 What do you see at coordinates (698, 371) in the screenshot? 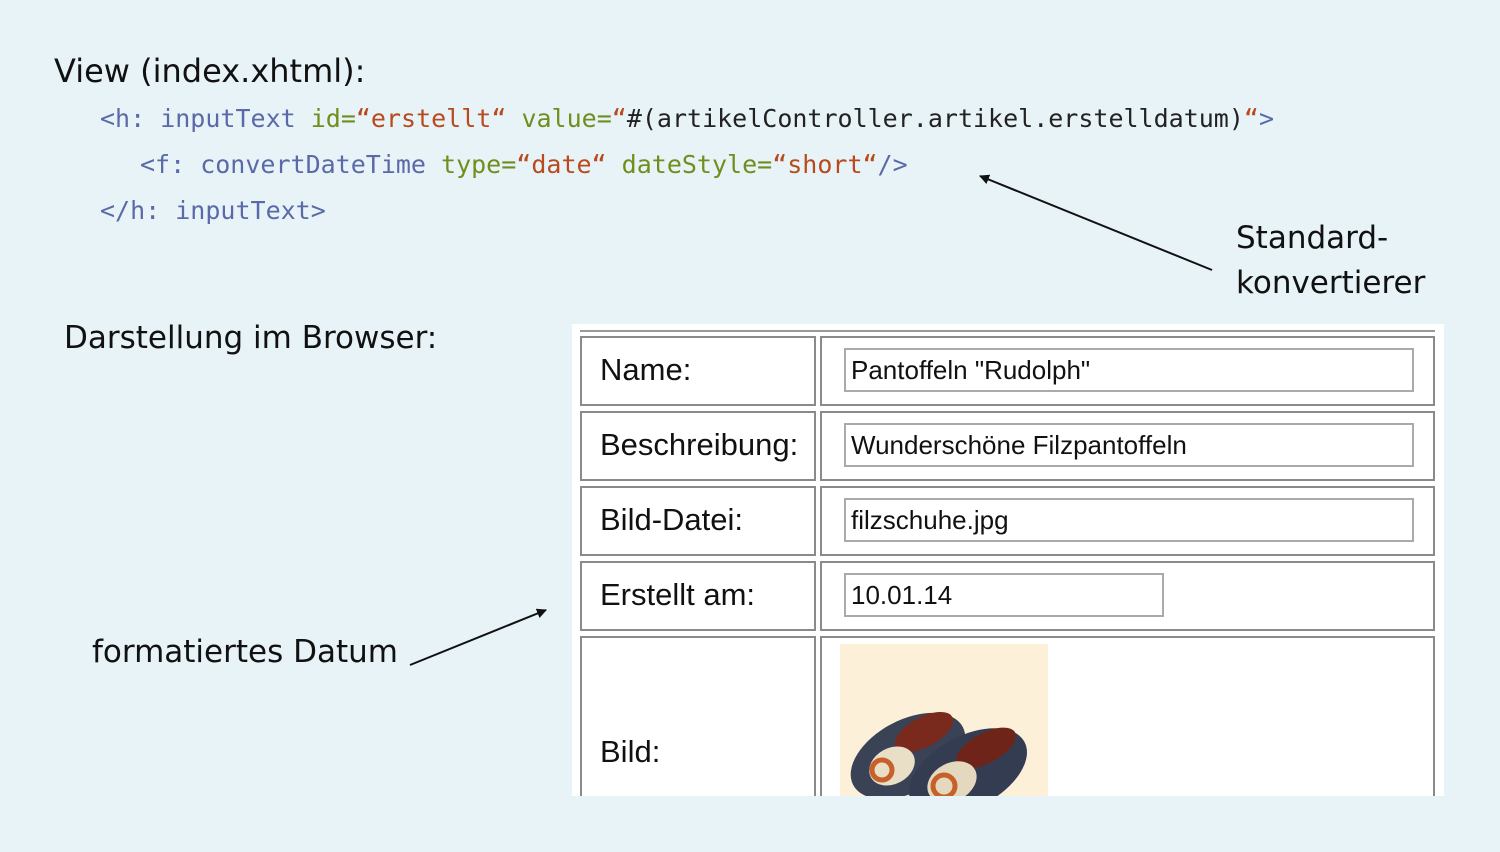
I see `form-label-cell: Name:` at bounding box center [698, 371].